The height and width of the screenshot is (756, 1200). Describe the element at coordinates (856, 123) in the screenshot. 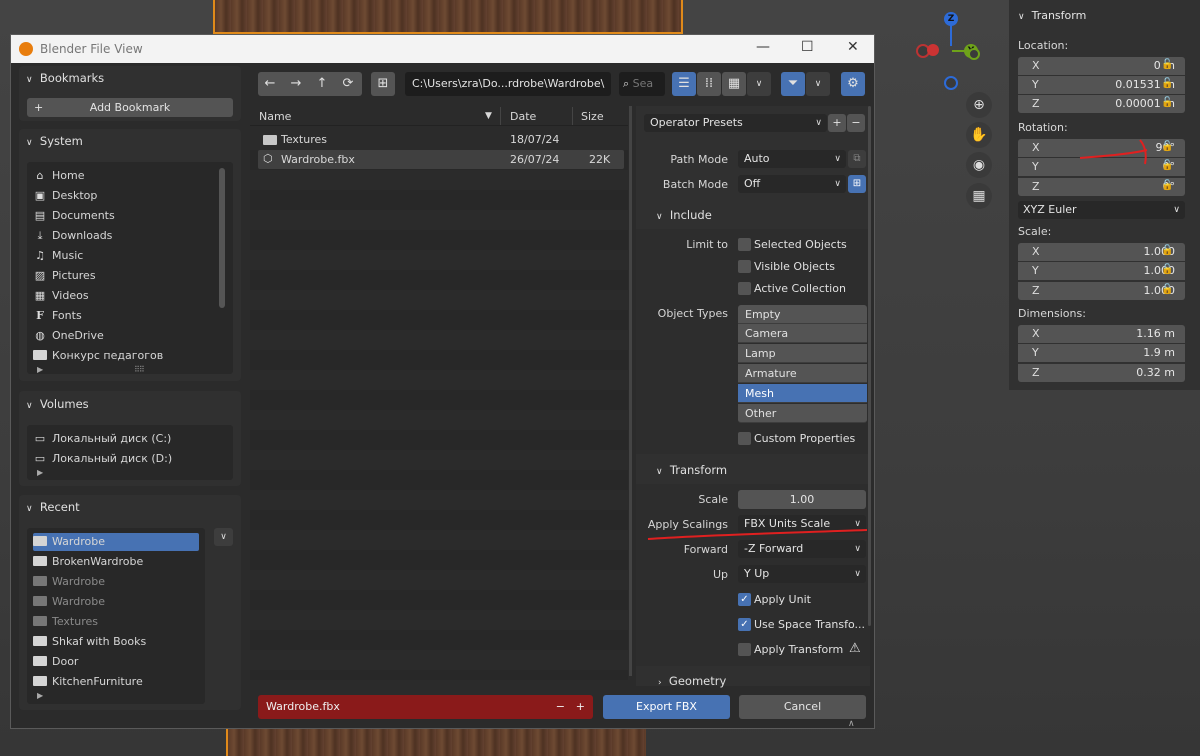

I see `remove-preset-button: −` at that location.